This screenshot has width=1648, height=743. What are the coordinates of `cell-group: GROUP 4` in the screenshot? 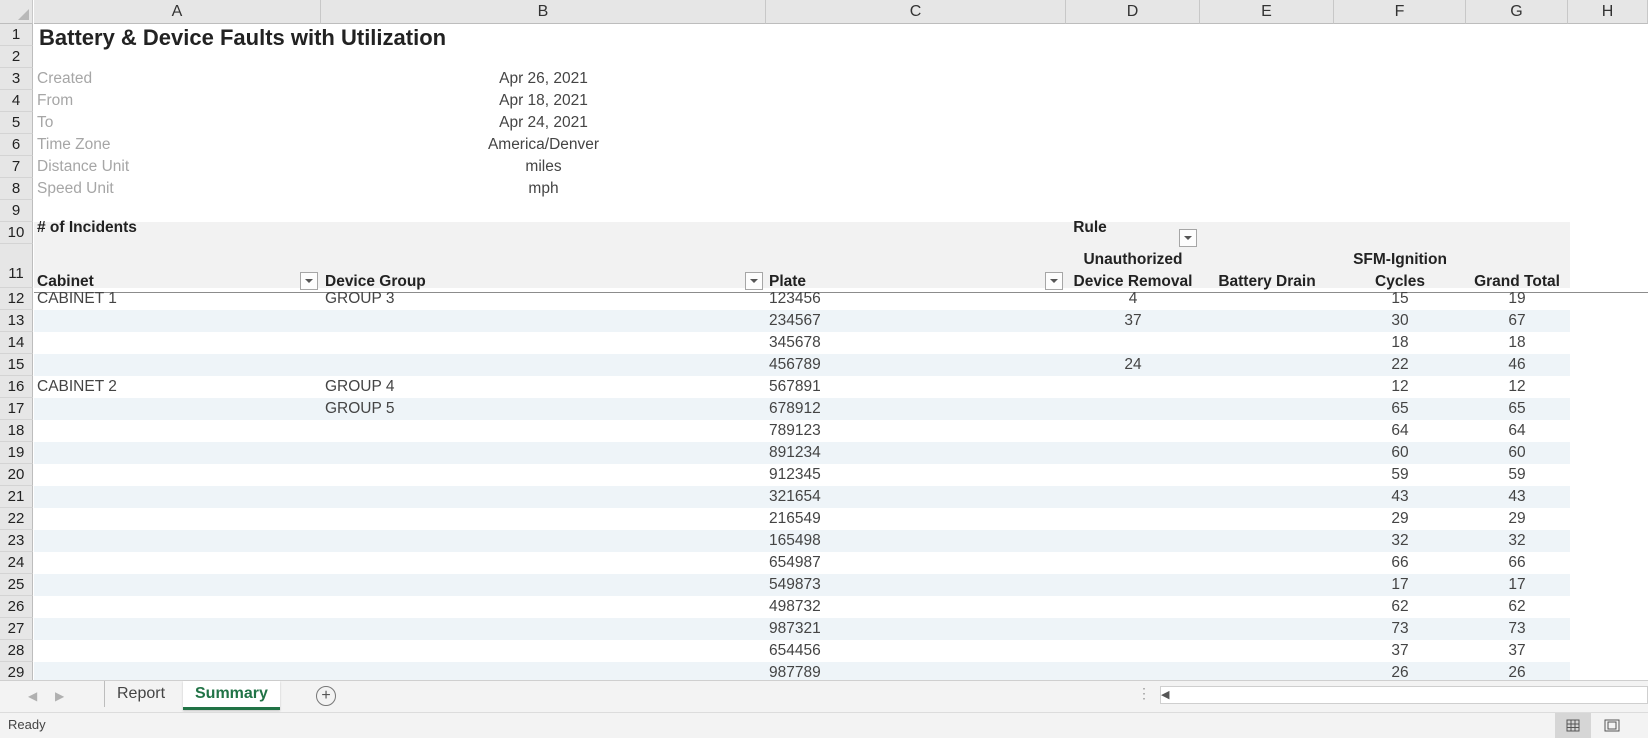 It's located at (525, 387).